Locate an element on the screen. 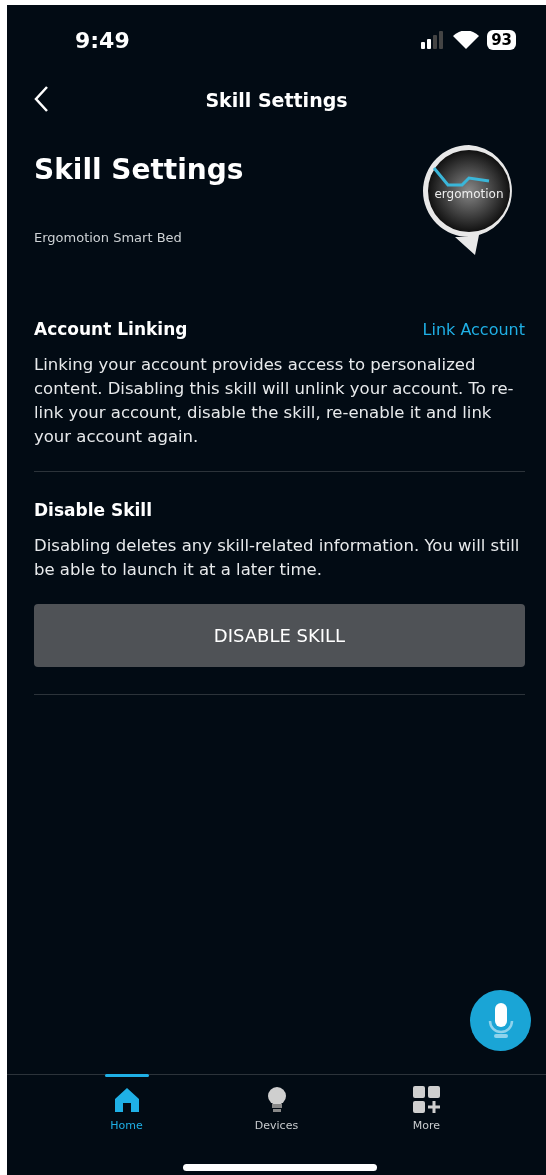  back-icon is located at coordinates (41, 99).